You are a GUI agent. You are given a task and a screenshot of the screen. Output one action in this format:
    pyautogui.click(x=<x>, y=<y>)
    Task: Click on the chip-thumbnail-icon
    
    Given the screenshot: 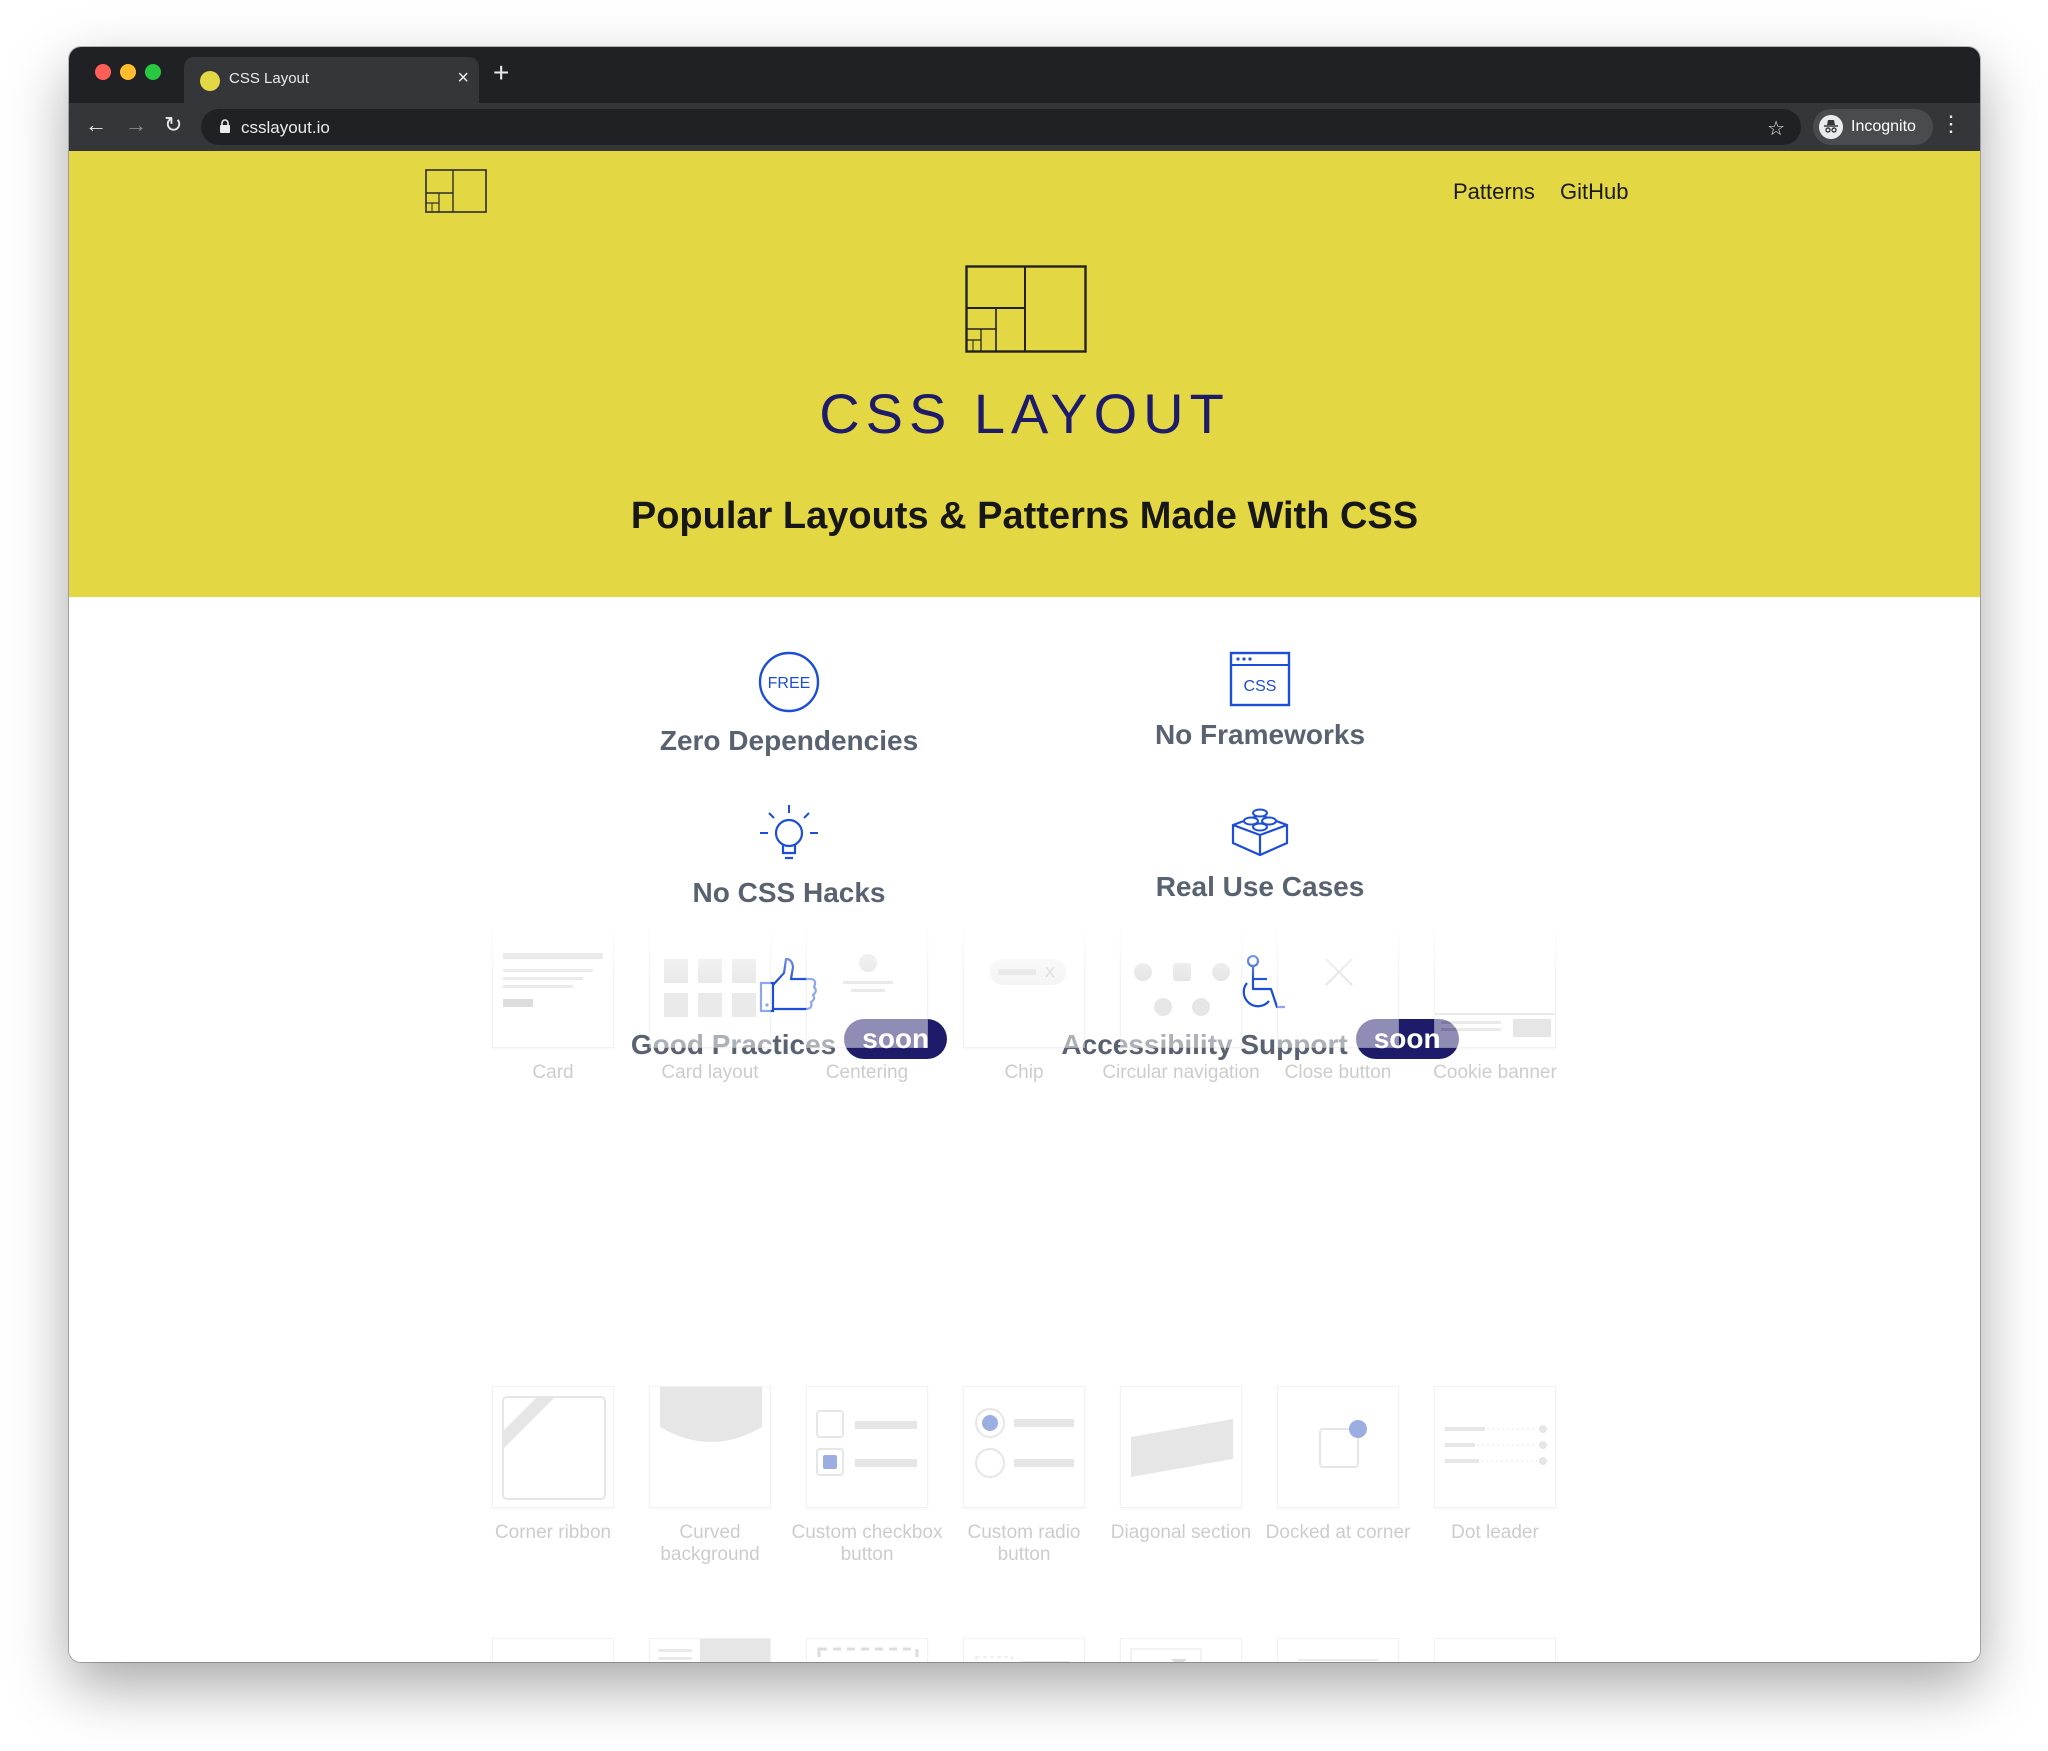 What is the action you would take?
    pyautogui.click(x=1028, y=972)
    